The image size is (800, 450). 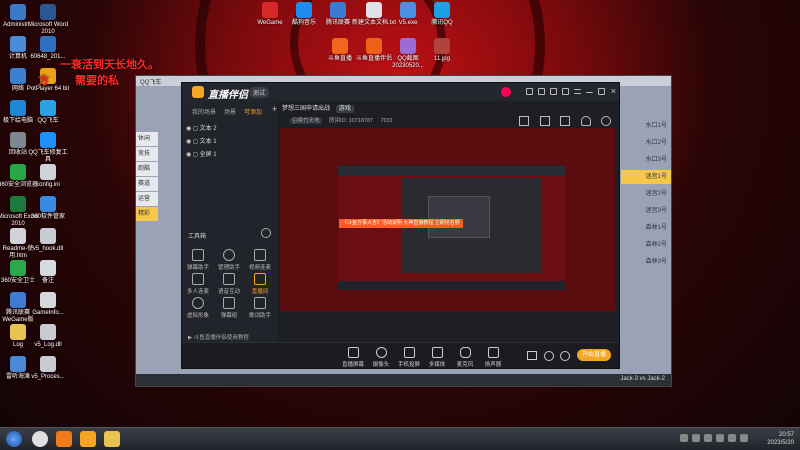 I want to click on tool-danmaku-group: 弹幕组, so click(x=229, y=308).